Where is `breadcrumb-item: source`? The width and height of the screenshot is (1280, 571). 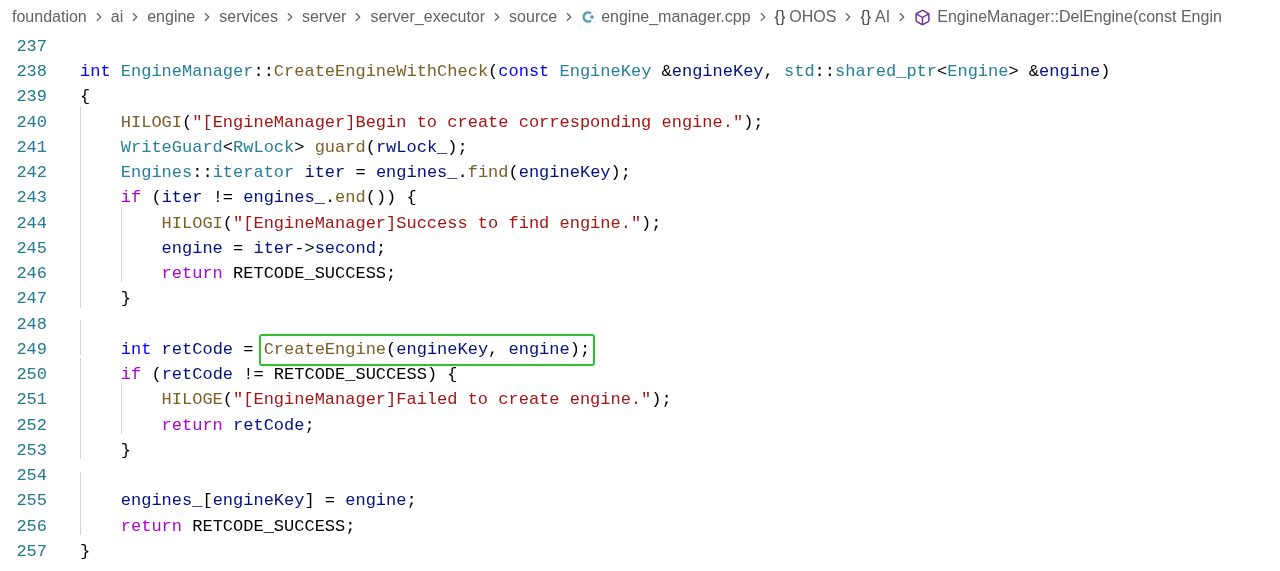
breadcrumb-item: source is located at coordinates (533, 17).